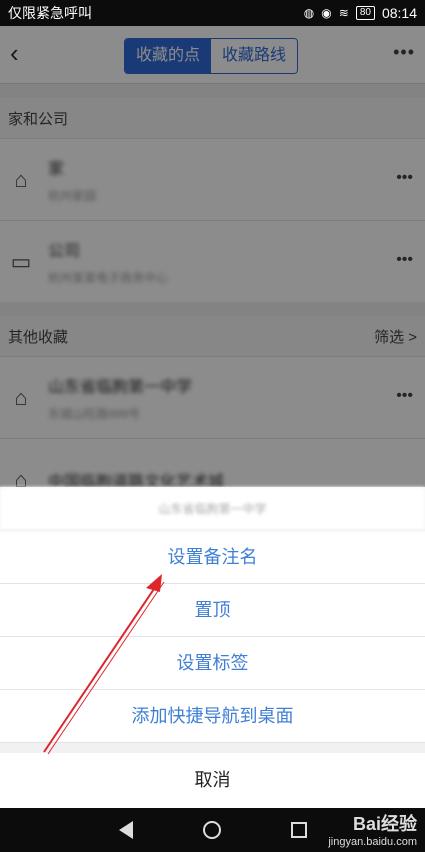 This screenshot has height=852, width=425. I want to click on cancel-button: 取消, so click(212, 780).